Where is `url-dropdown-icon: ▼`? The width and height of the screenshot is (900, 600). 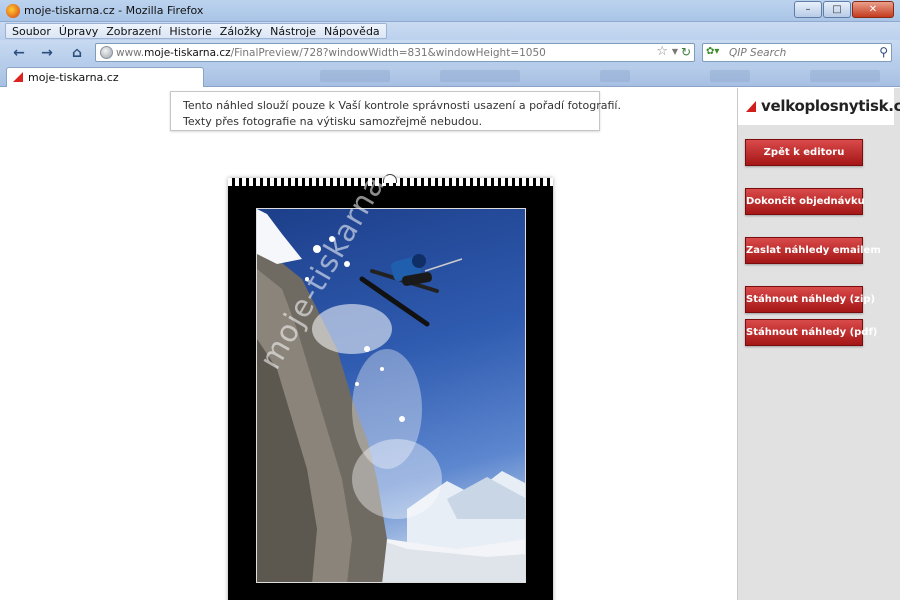
url-dropdown-icon: ▼ is located at coordinates (675, 51).